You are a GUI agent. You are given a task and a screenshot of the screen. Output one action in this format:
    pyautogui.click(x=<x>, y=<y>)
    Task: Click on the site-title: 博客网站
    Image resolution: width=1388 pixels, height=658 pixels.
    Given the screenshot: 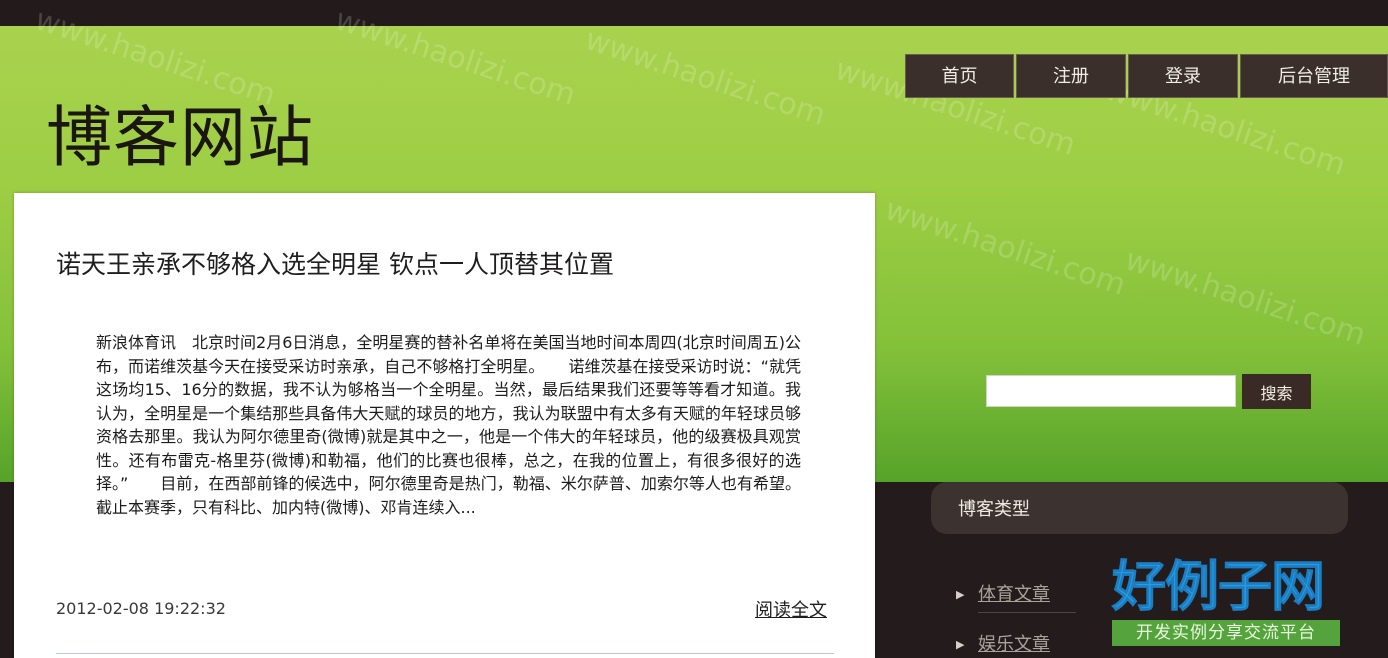 What is the action you would take?
    pyautogui.click(x=180, y=138)
    